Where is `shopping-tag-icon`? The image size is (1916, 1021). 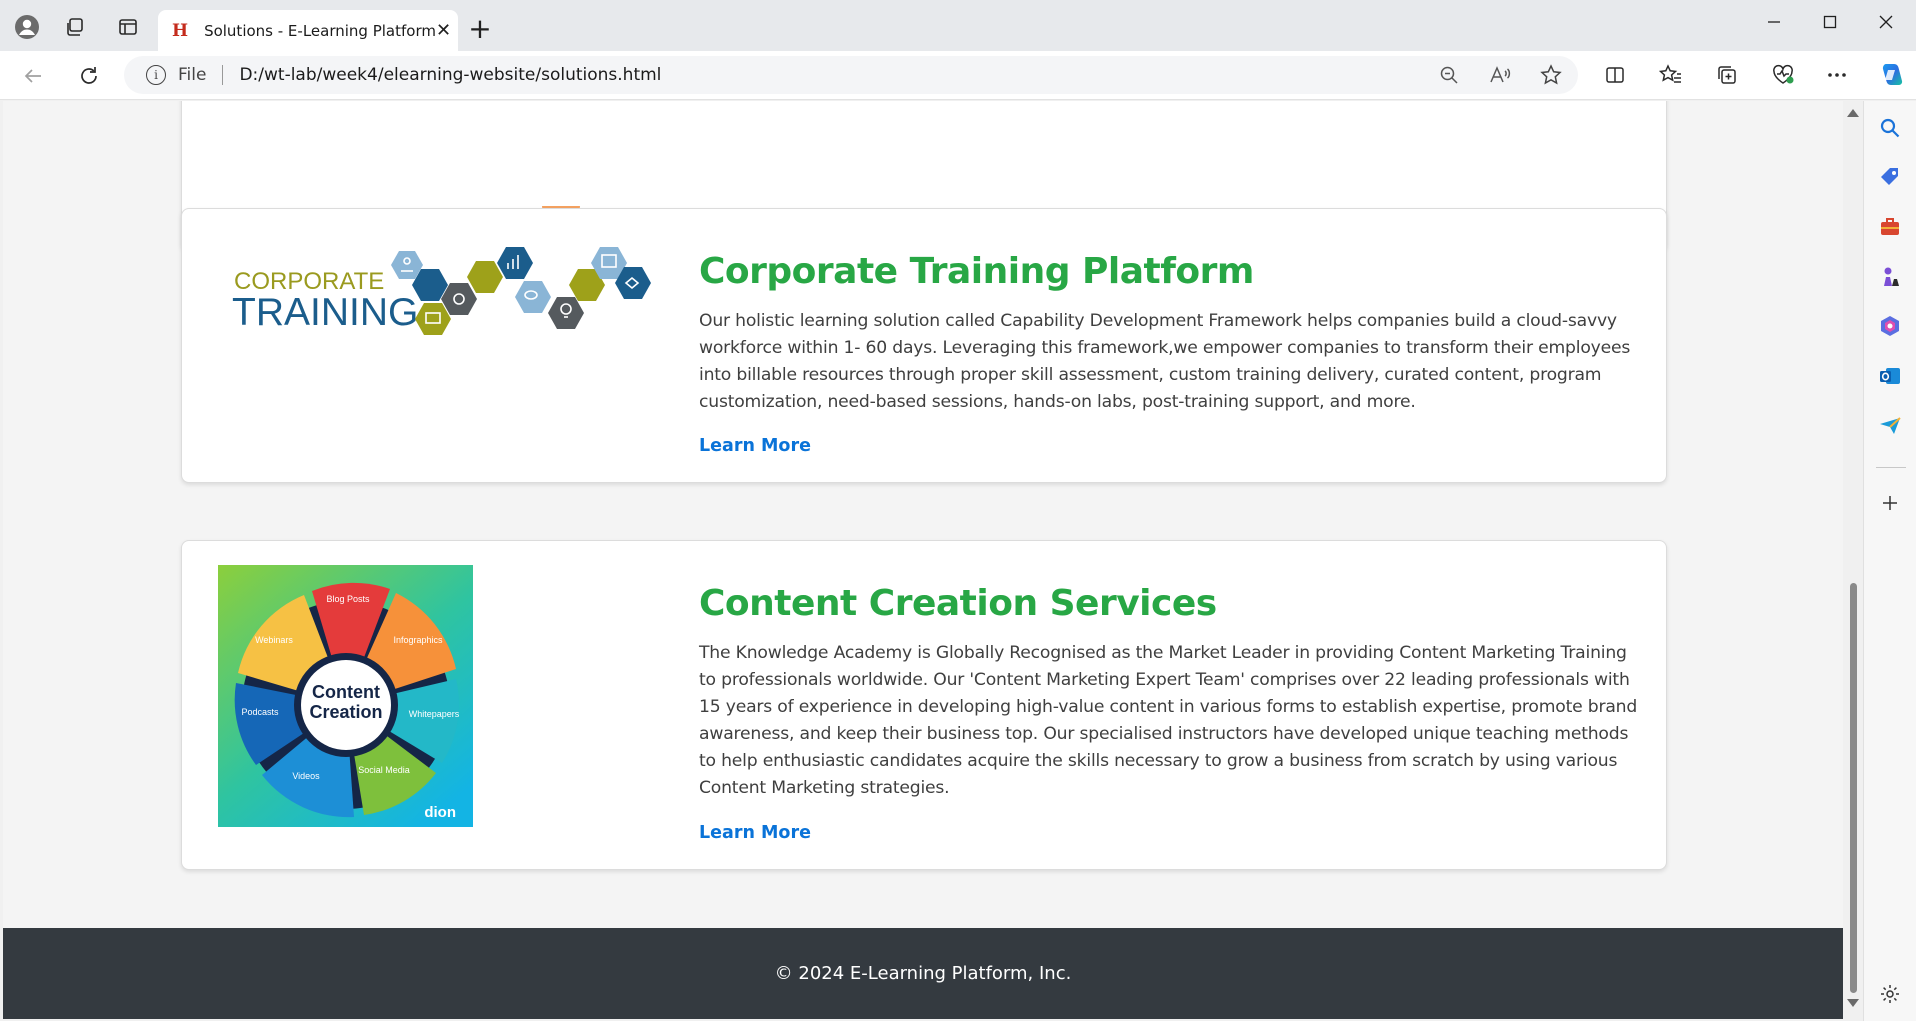 shopping-tag-icon is located at coordinates (1890, 177).